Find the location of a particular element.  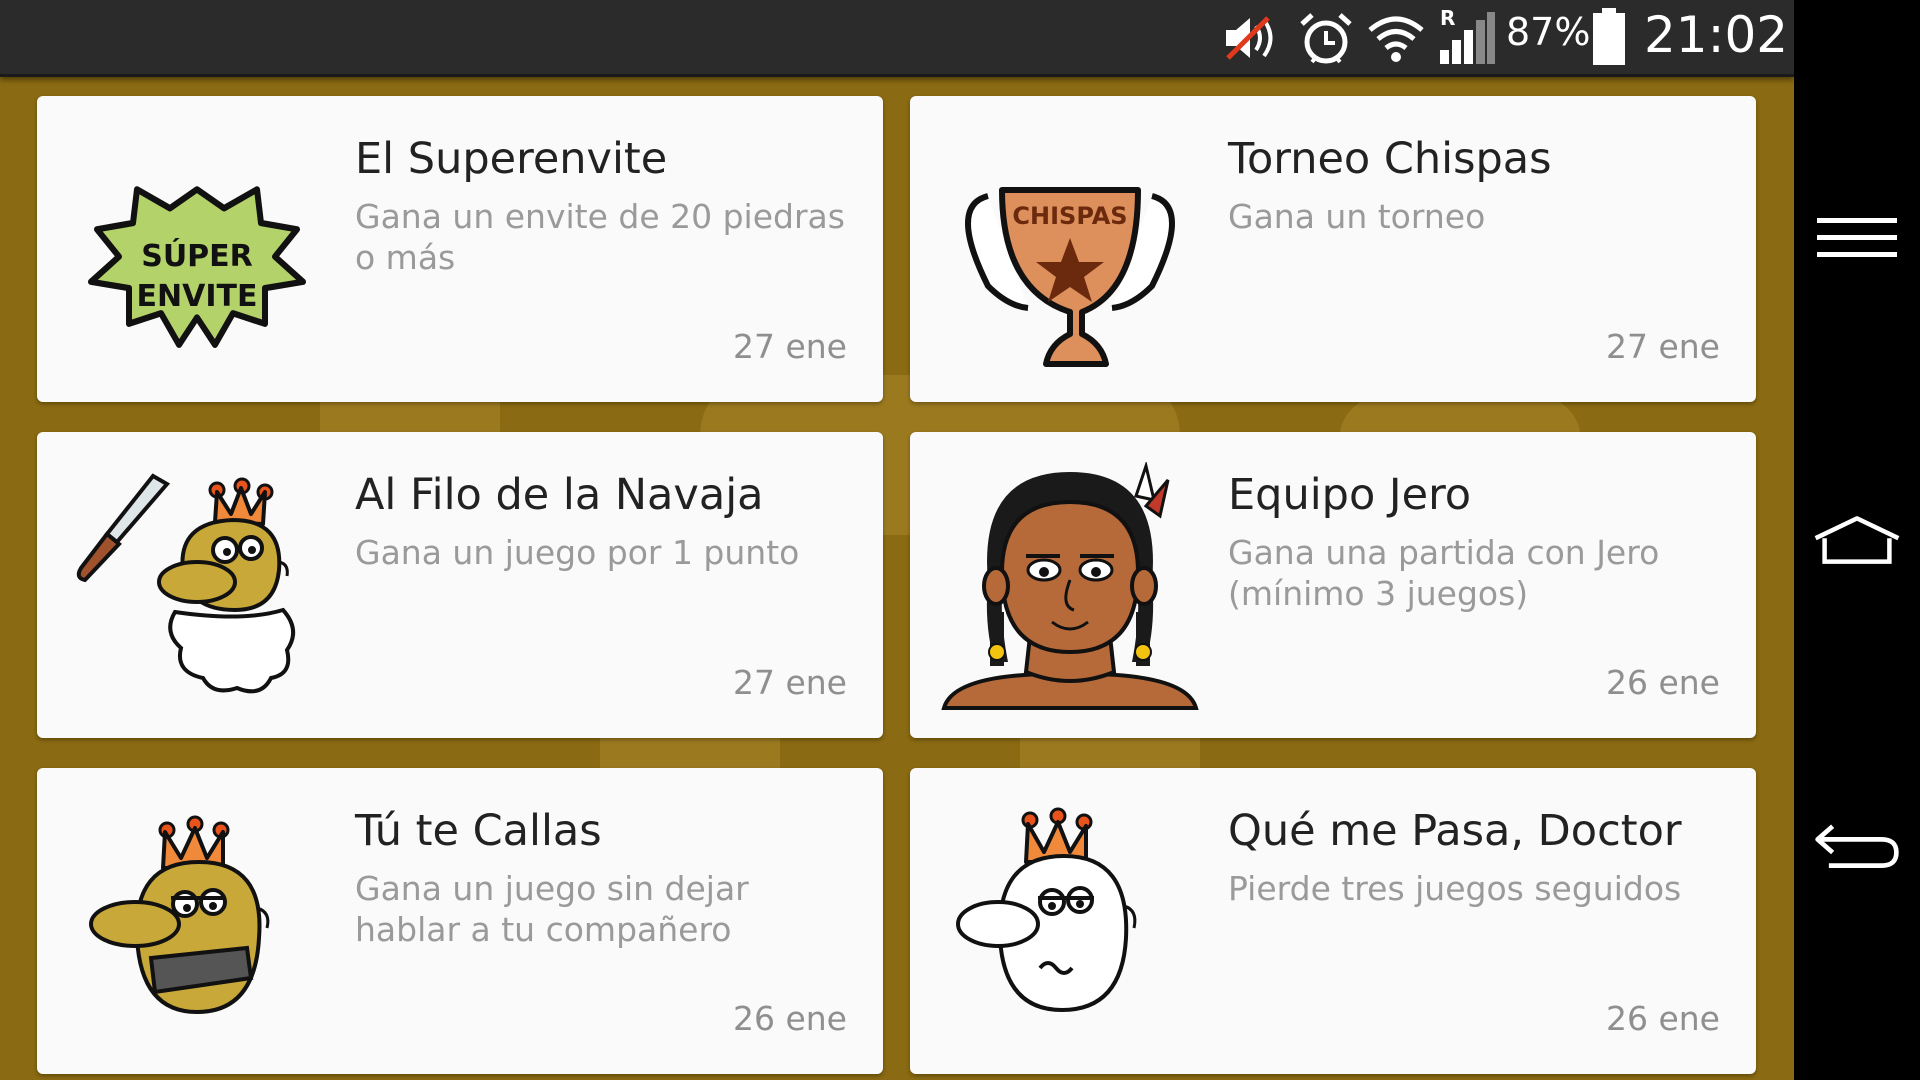

jero-character-icon is located at coordinates (1070, 586).